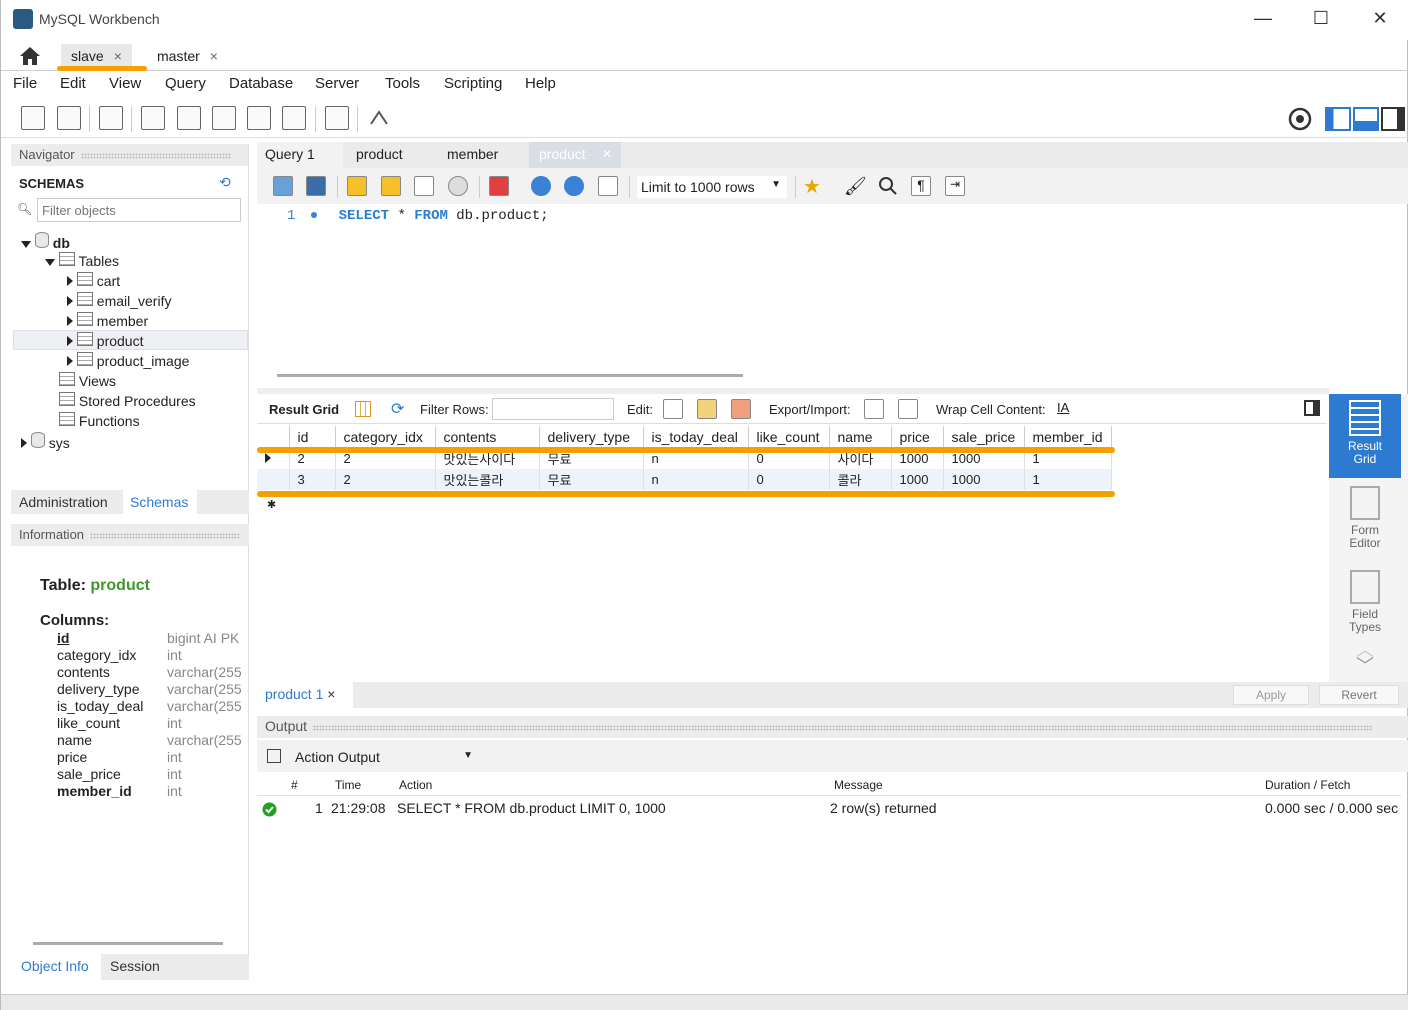 The image size is (1408, 1010). Describe the element at coordinates (789, 479) in the screenshot. I see `cell: 0` at that location.